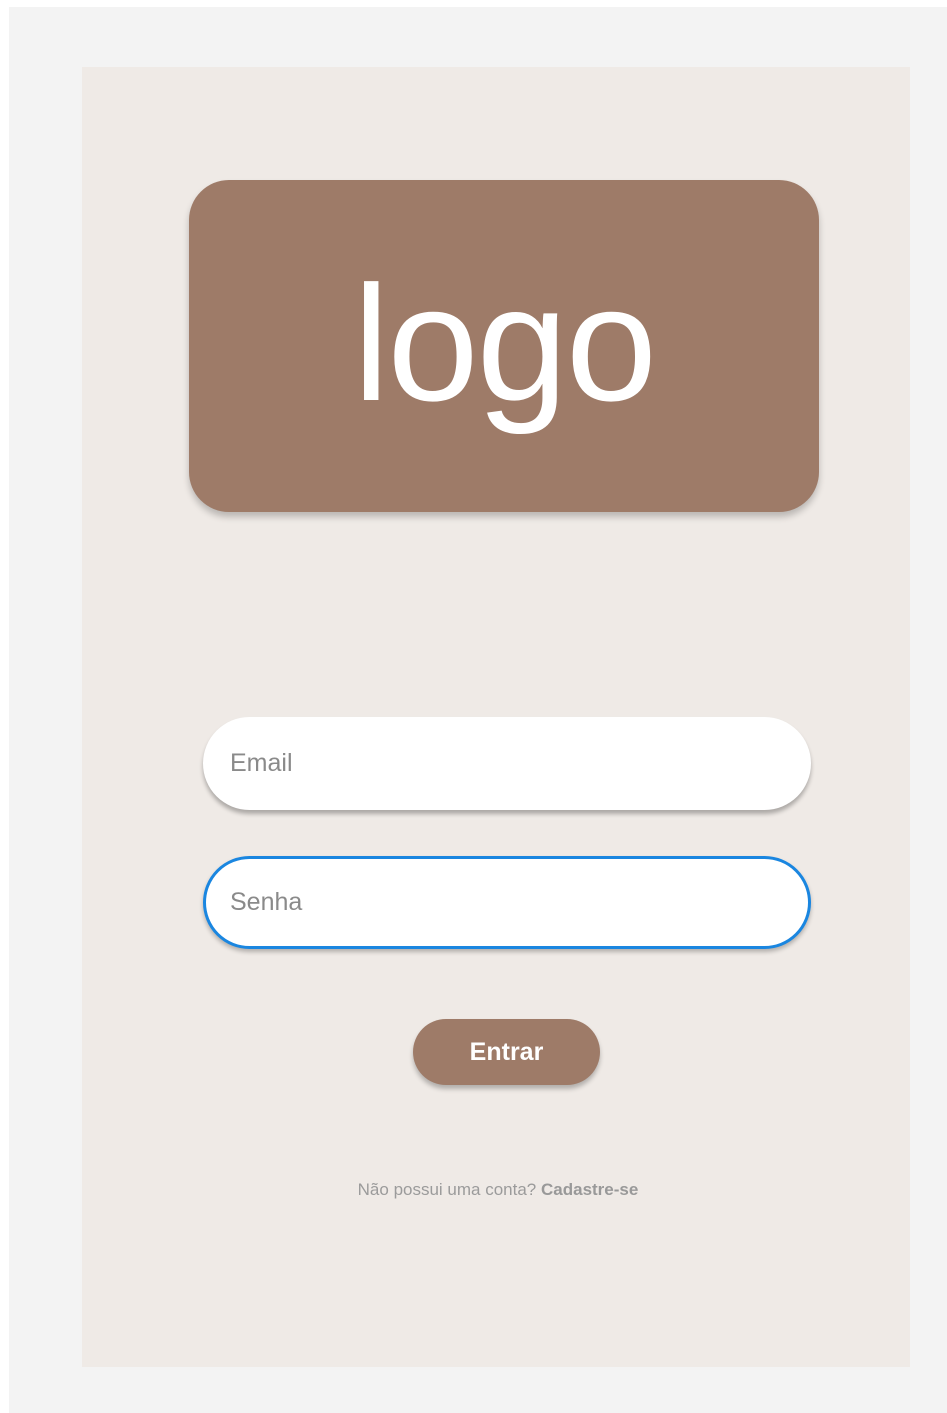 Image resolution: width=947 pixels, height=1413 pixels. What do you see at coordinates (506, 1052) in the screenshot?
I see `login-button: Entrar` at bounding box center [506, 1052].